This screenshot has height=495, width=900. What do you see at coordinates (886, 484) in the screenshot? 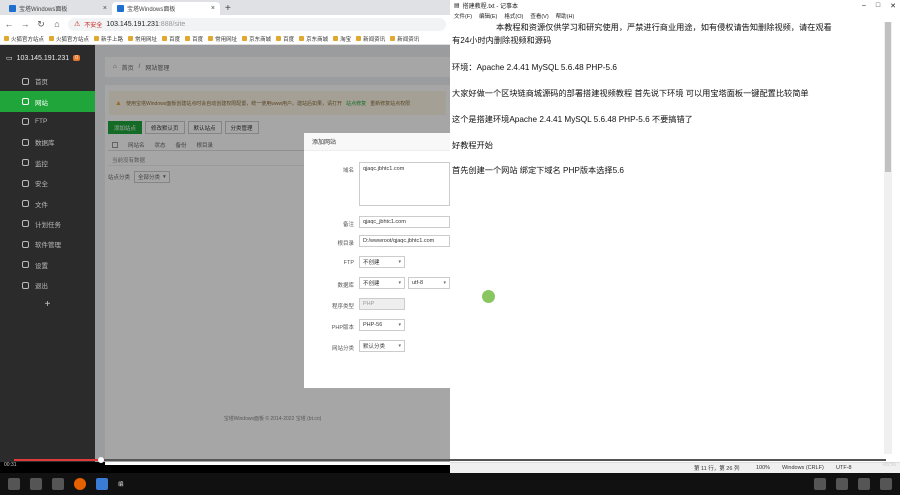
I see `fullscreen-icon` at bounding box center [886, 484].